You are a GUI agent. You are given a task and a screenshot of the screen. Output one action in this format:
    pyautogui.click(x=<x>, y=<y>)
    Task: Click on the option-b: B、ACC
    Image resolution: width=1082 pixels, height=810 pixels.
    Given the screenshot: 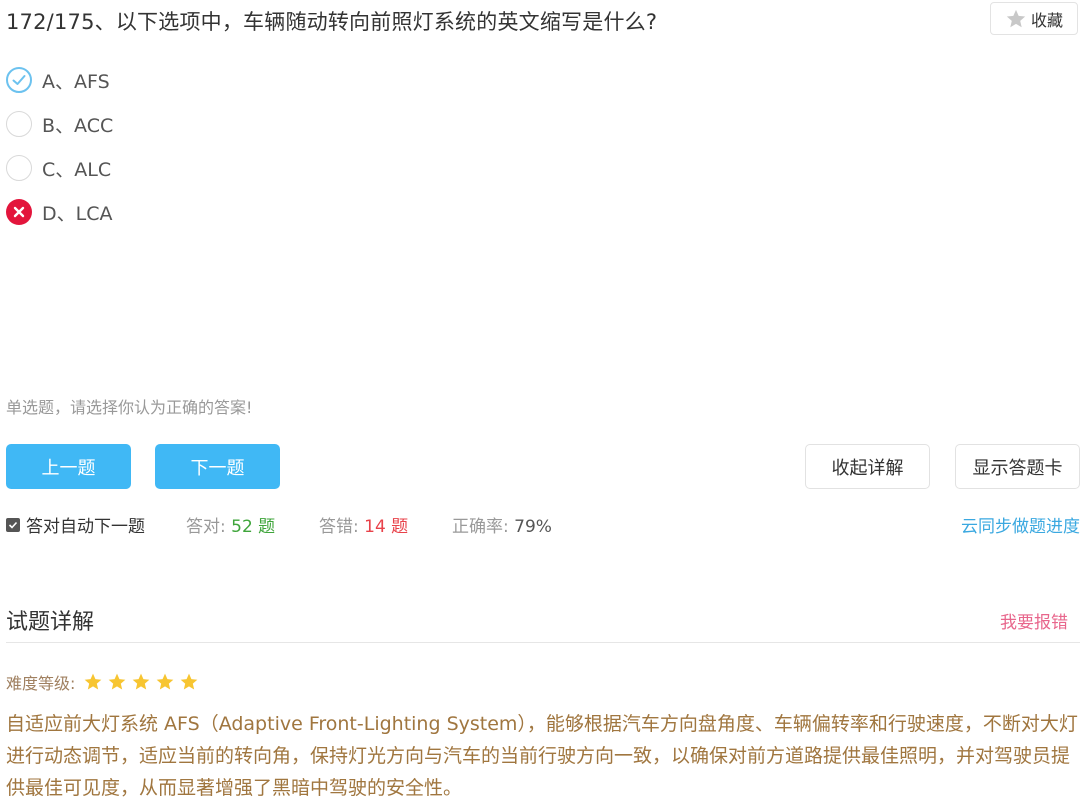 What is the action you would take?
    pyautogui.click(x=59, y=124)
    